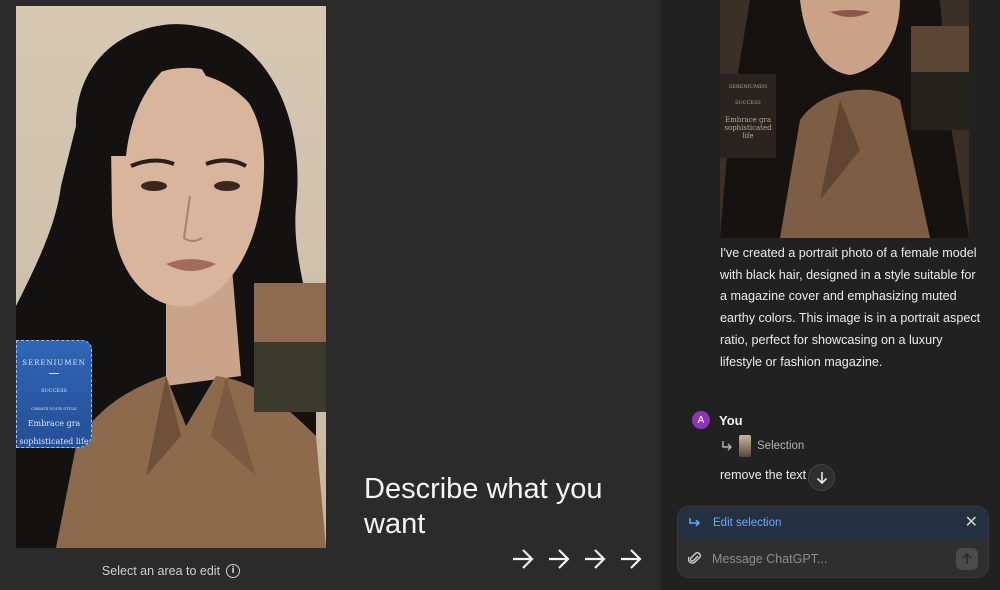 The height and width of the screenshot is (590, 1000). What do you see at coordinates (54, 363) in the screenshot?
I see `sticker-title: SERENIUMEN` at bounding box center [54, 363].